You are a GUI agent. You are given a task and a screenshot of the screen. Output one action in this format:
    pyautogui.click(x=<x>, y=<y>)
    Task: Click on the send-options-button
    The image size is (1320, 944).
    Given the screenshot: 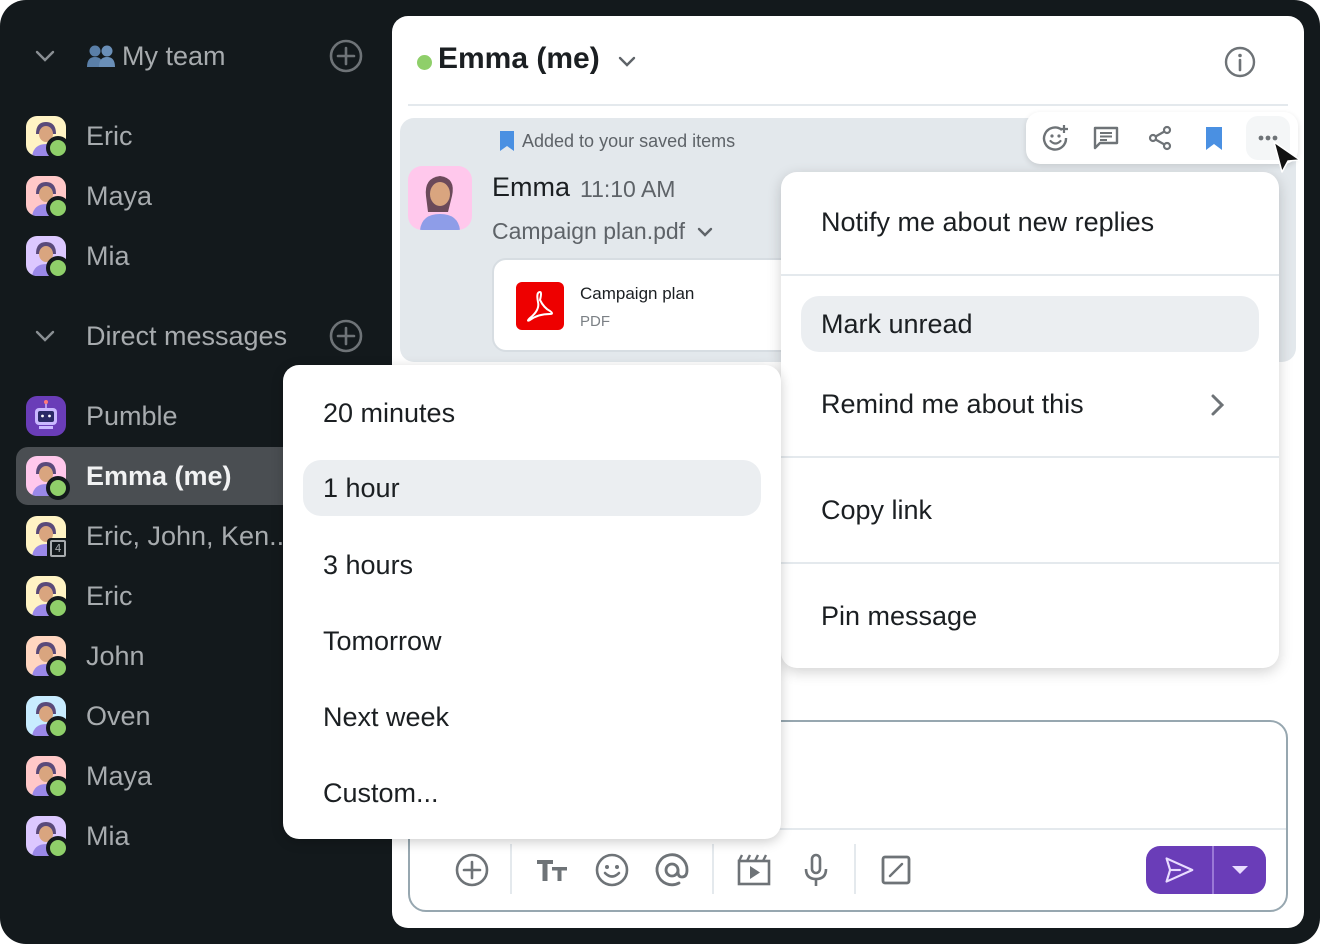 What is the action you would take?
    pyautogui.click(x=1240, y=870)
    